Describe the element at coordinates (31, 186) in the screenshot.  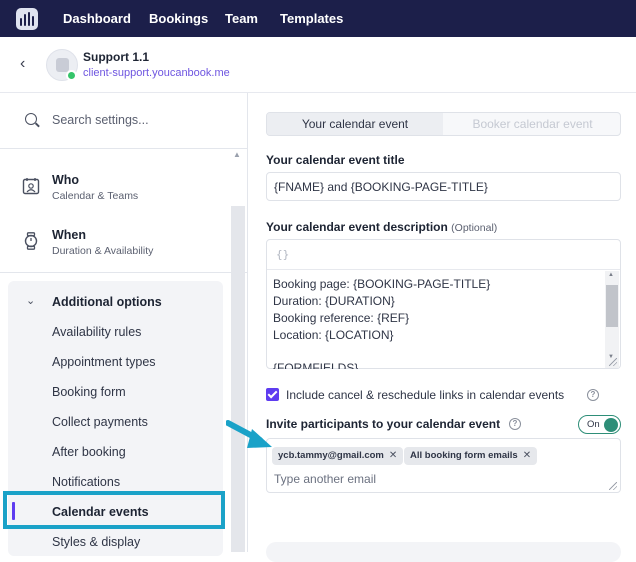
I see `calendar-team-icon` at that location.